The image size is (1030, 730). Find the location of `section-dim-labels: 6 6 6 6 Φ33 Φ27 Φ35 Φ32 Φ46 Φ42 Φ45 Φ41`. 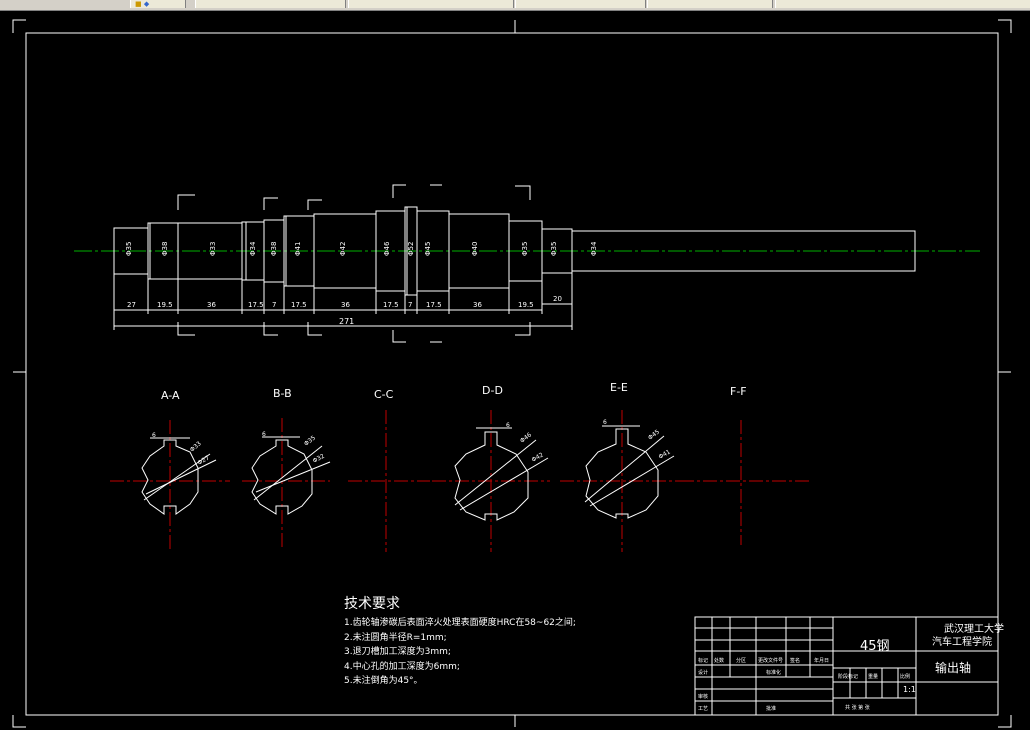

section-dim-labels: 6 6 6 6 Φ33 Φ27 Φ35 Φ32 Φ46 Φ42 Φ45 Φ41 is located at coordinates (412, 443).